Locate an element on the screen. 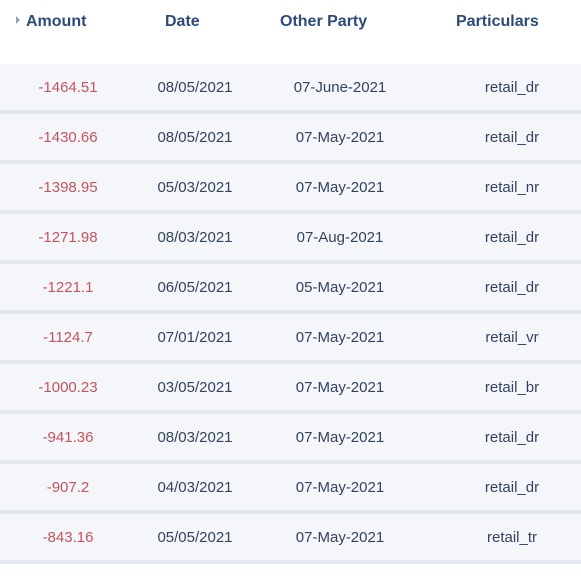 The image size is (581, 576). particulars-cell: retail_tr is located at coordinates (512, 537).